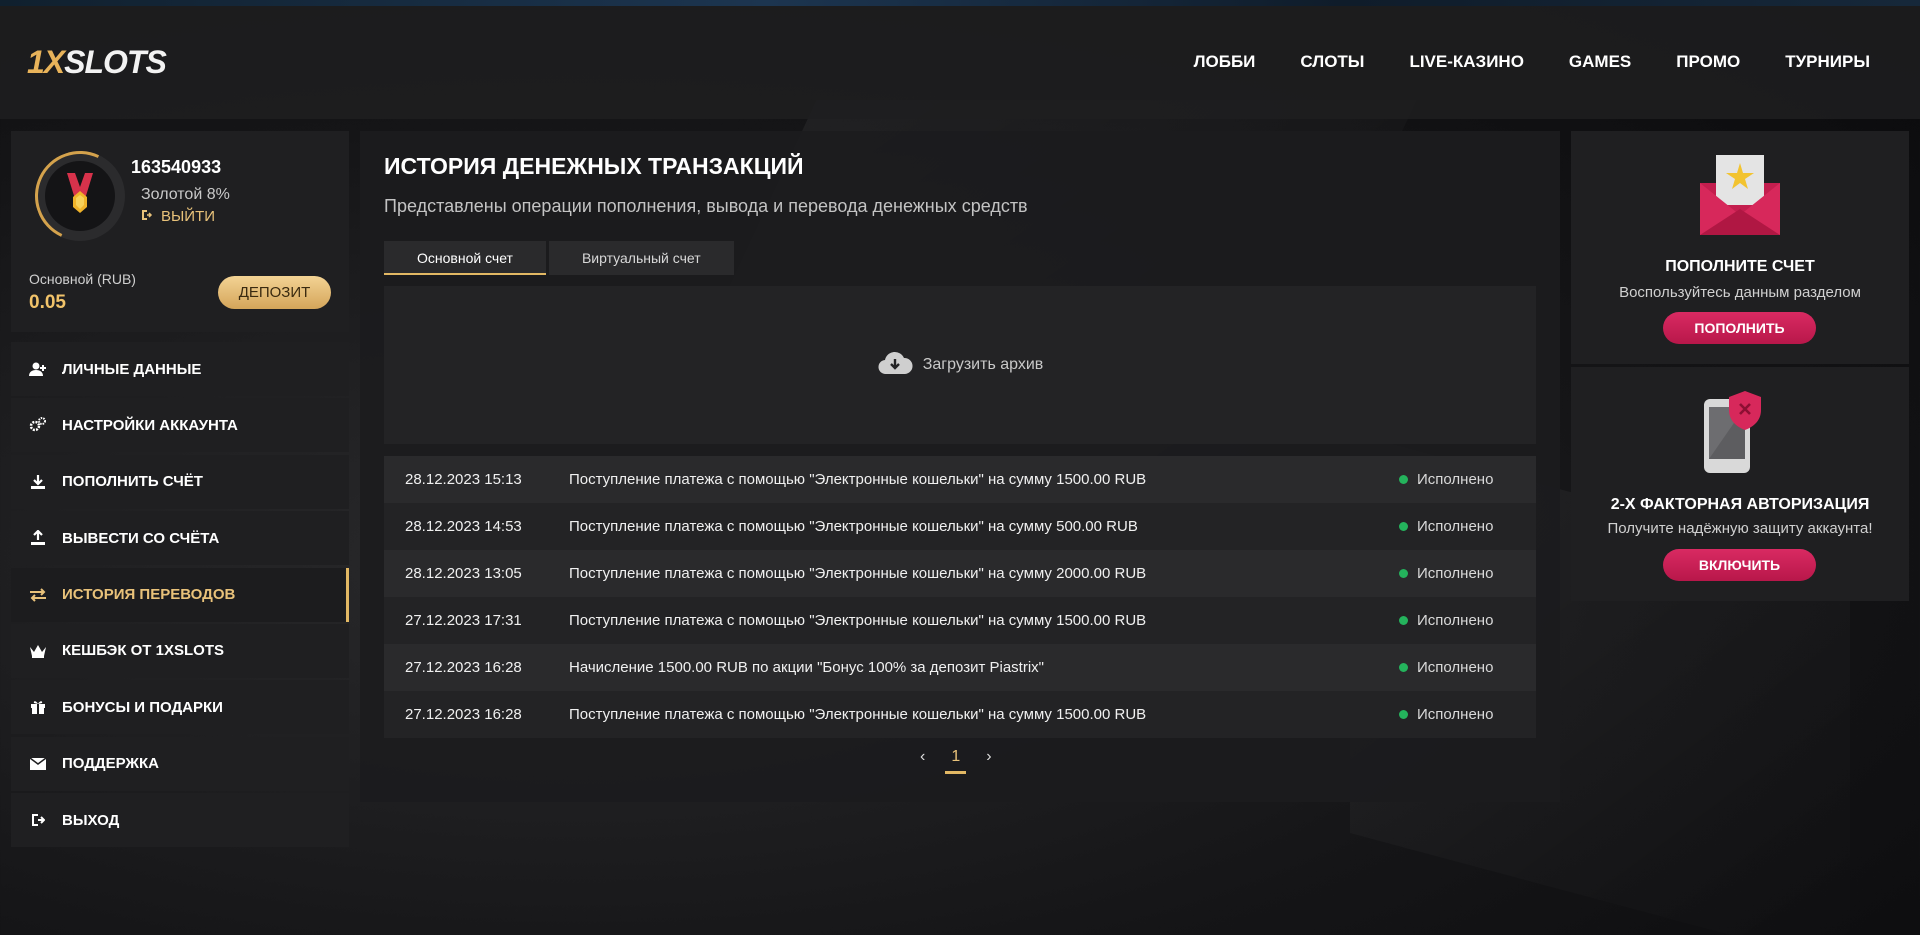  Describe the element at coordinates (1827, 62) in the screenshot. I see `nav-tournaments: ТУРНИРЫ` at that location.